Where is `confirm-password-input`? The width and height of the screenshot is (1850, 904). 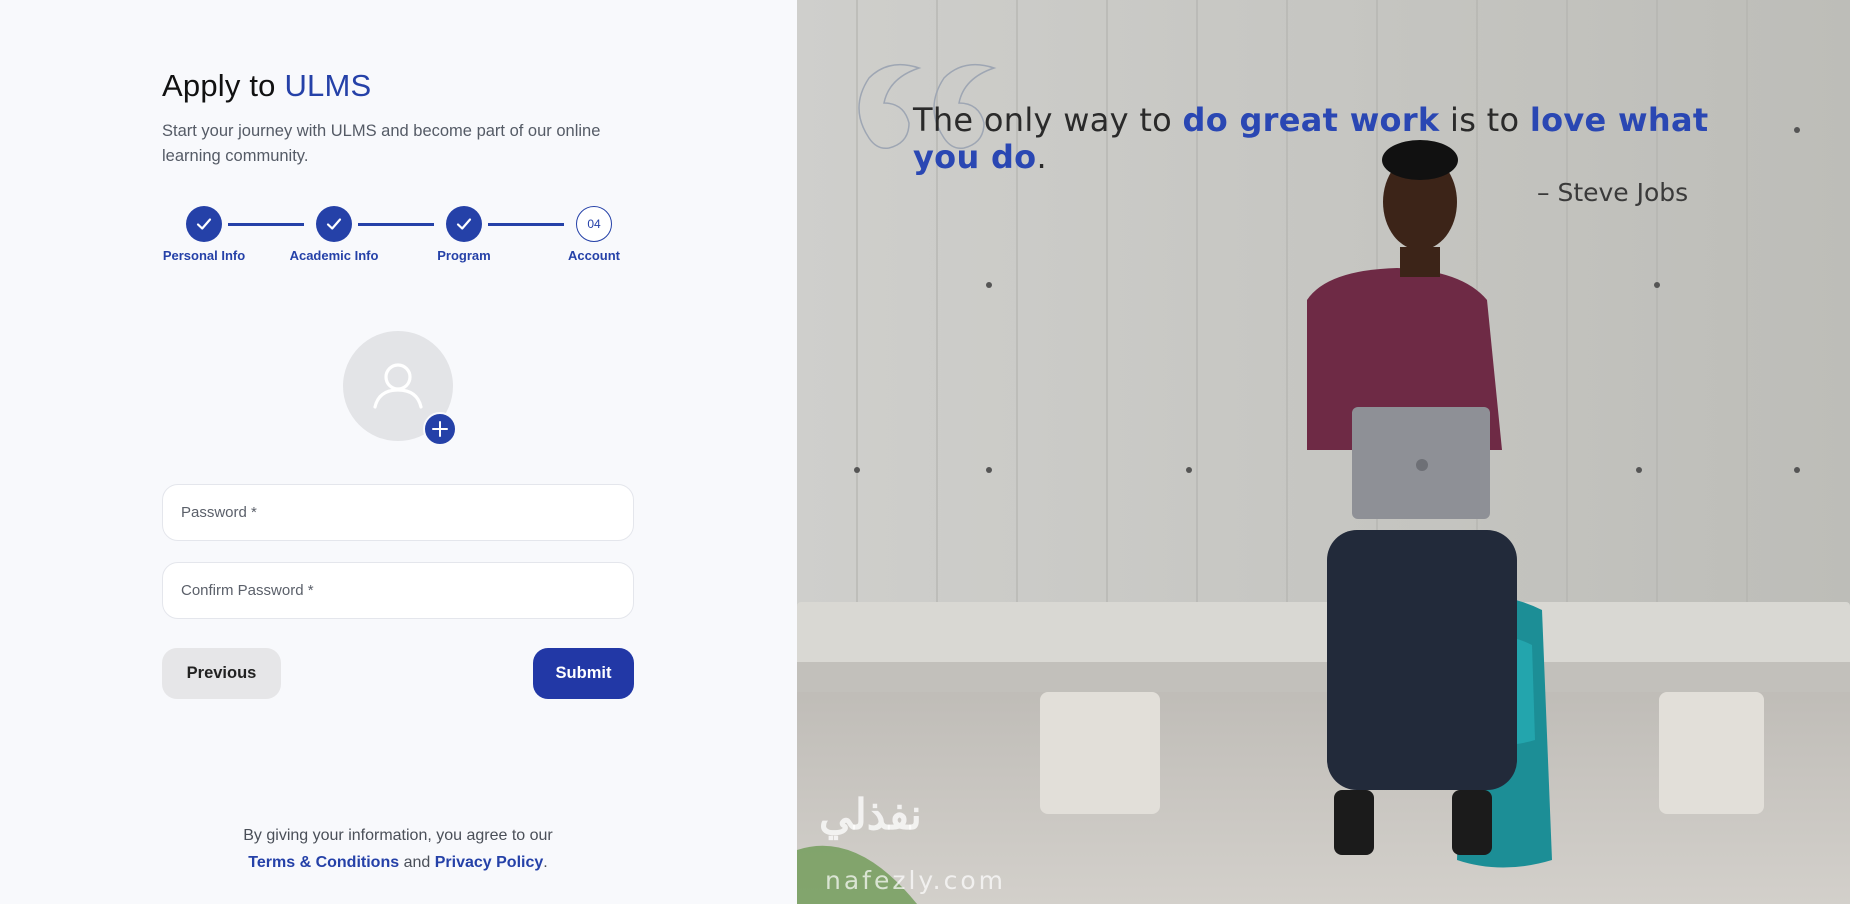
confirm-password-input is located at coordinates (398, 590).